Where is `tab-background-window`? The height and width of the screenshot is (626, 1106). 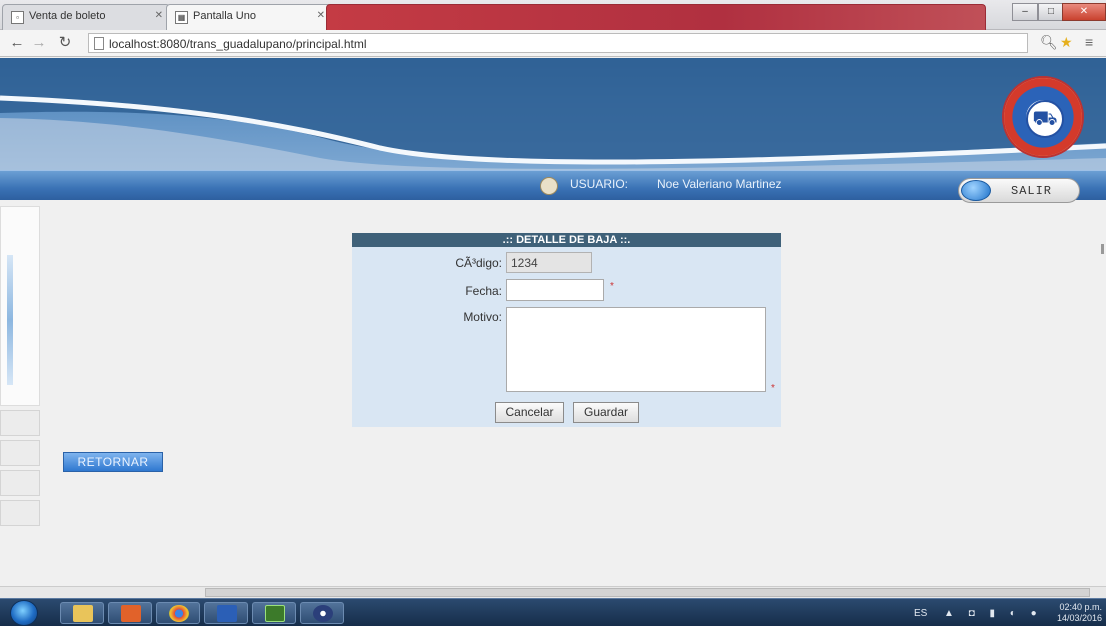 tab-background-window is located at coordinates (656, 17).